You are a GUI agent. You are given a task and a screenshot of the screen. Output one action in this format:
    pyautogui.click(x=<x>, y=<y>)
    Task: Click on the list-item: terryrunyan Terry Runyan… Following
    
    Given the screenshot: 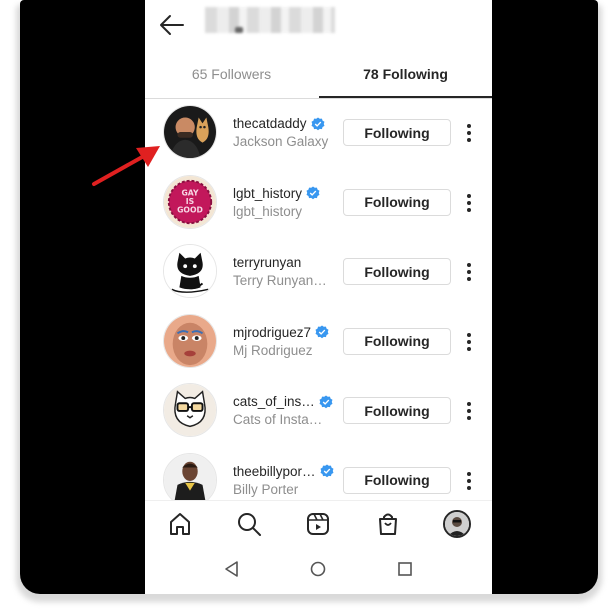 What is the action you would take?
    pyautogui.click(x=318, y=273)
    